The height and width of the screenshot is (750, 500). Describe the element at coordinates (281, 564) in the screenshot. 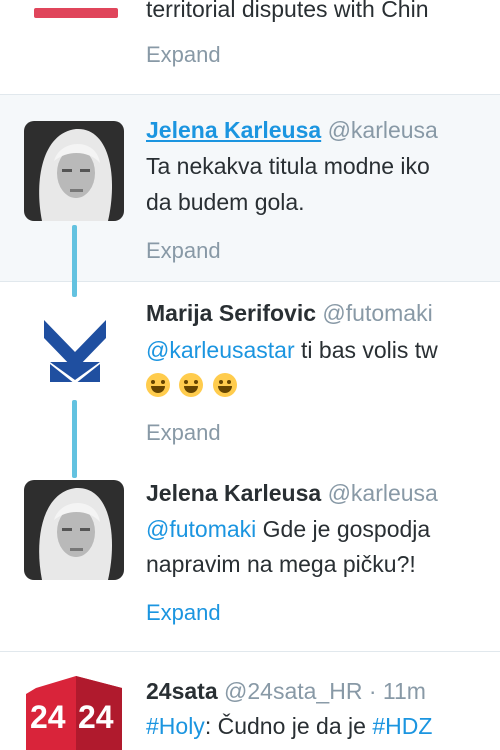

I see `tweet-text-line-2: napravim na mega pičku?!` at that location.